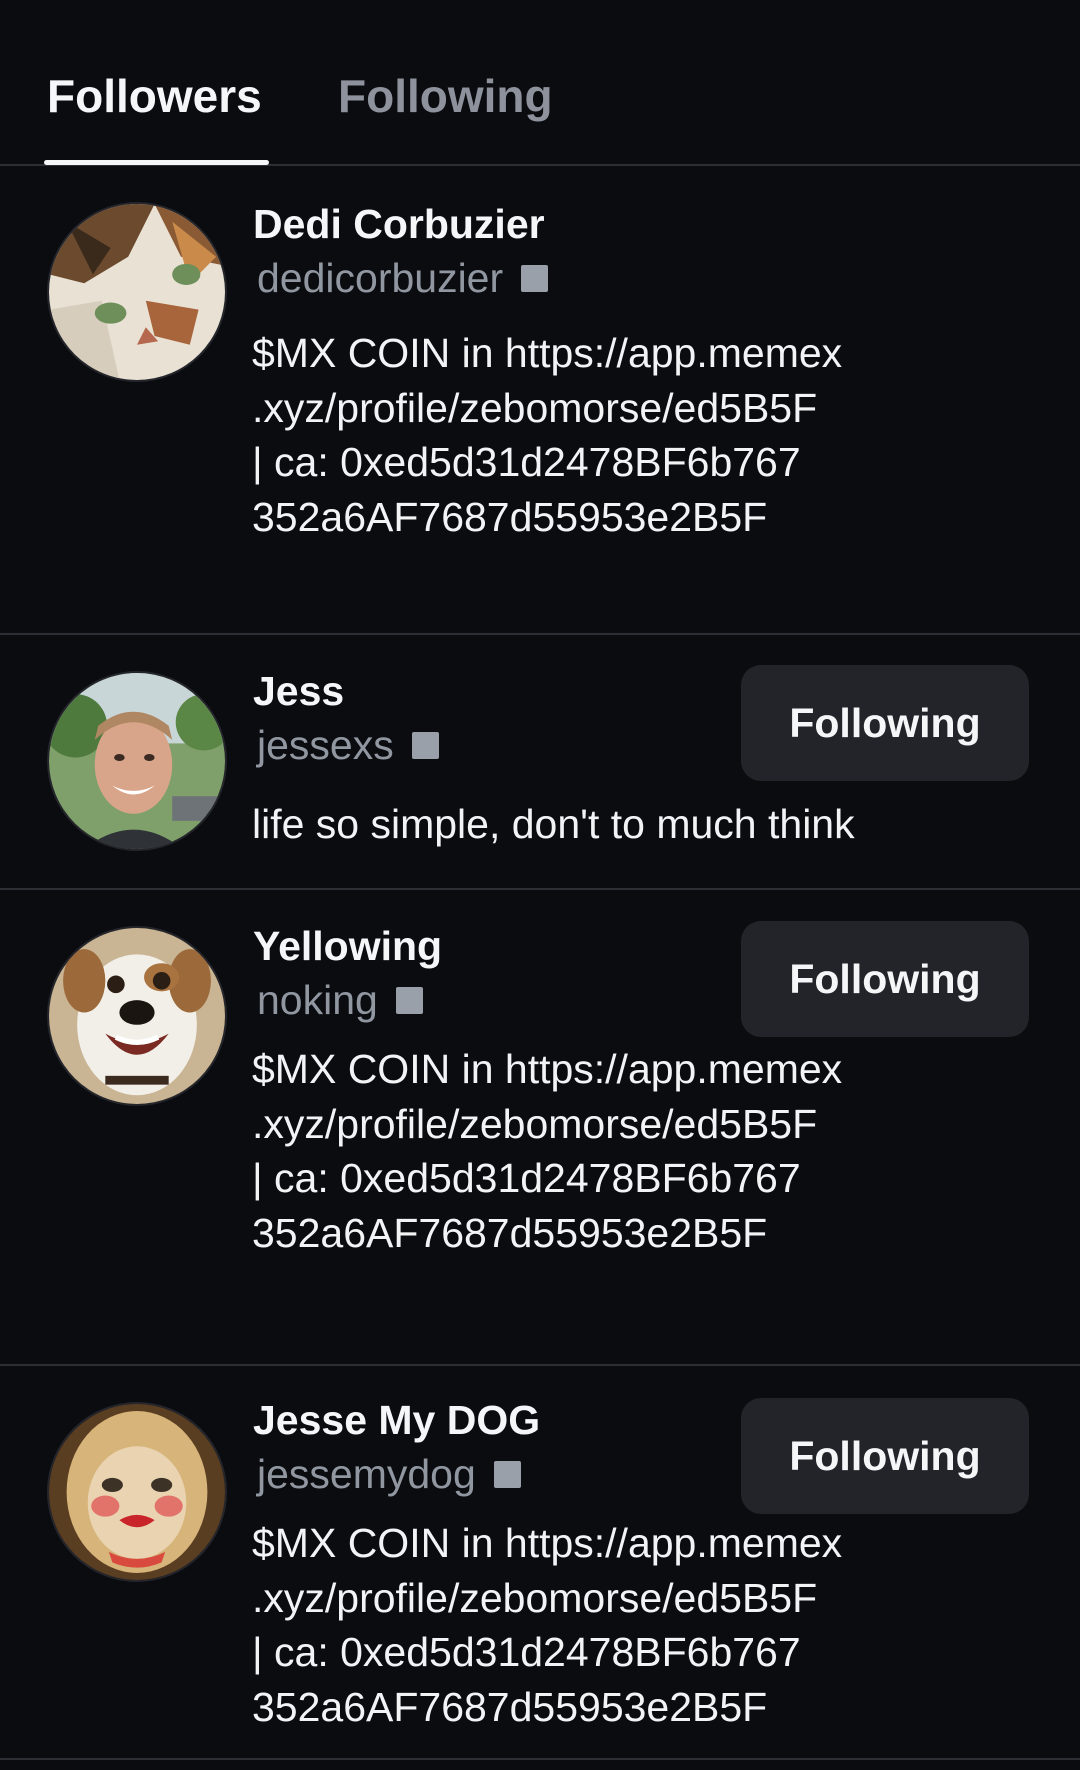 This screenshot has width=1080, height=1770. I want to click on user-handle: jessemydog, so click(366, 1474).